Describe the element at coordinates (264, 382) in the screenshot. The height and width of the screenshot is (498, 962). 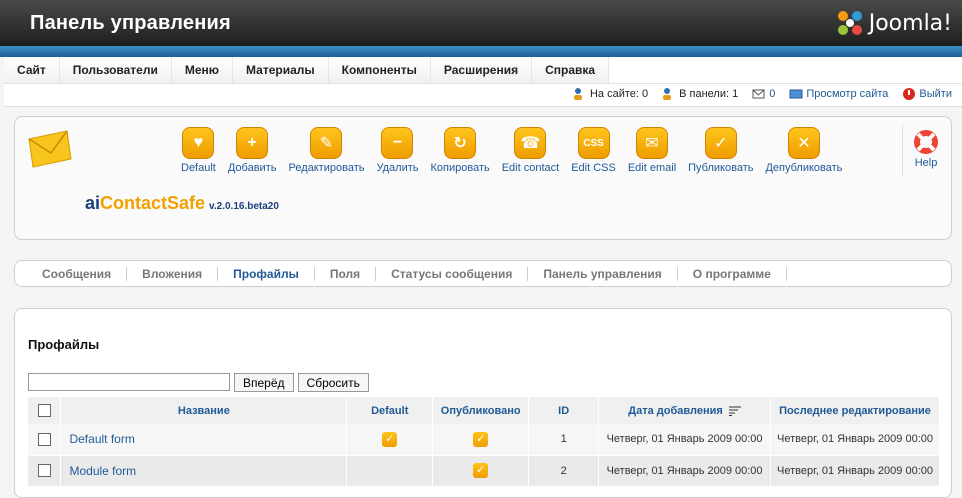
I see `filter-go-button: Вперёд` at that location.